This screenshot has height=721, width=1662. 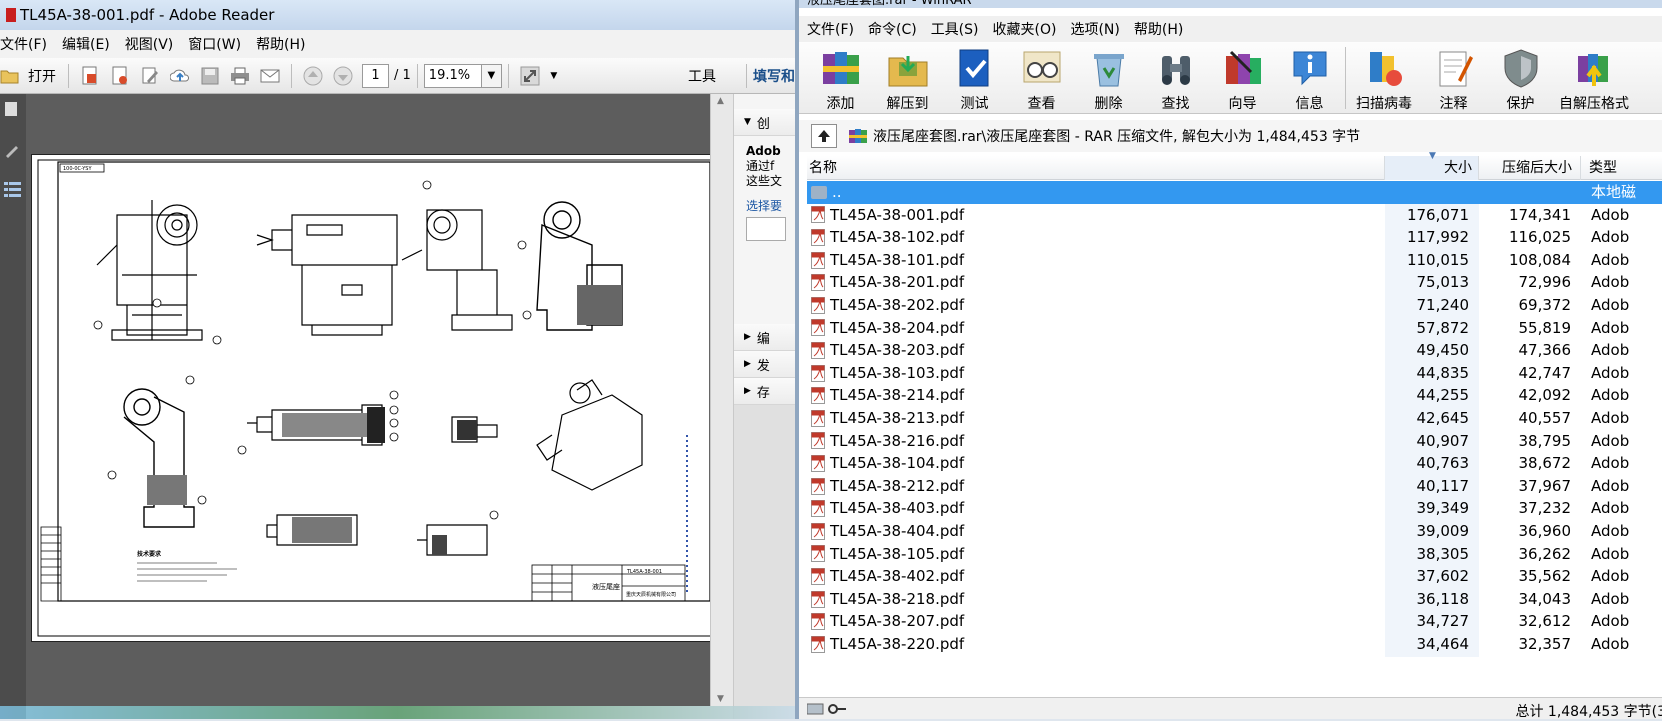 What do you see at coordinates (28, 44) in the screenshot?
I see `reader-menu-file: 文件(F)` at bounding box center [28, 44].